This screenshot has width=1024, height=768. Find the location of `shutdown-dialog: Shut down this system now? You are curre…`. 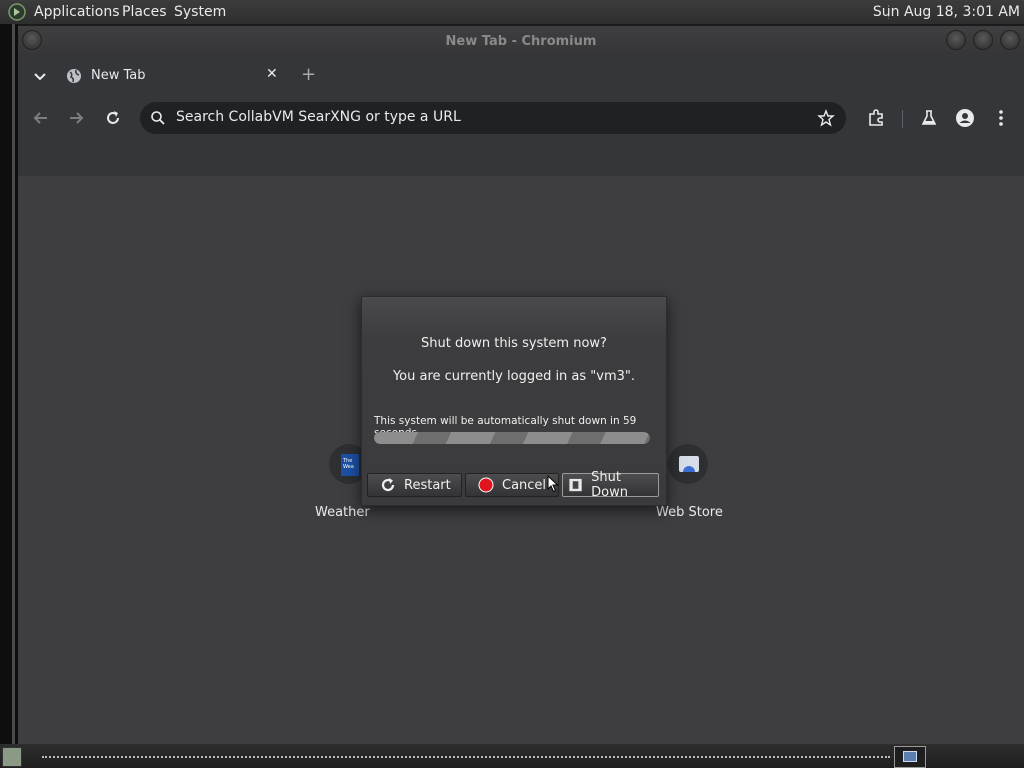

shutdown-dialog: Shut down this system now? You are curre… is located at coordinates (514, 401).